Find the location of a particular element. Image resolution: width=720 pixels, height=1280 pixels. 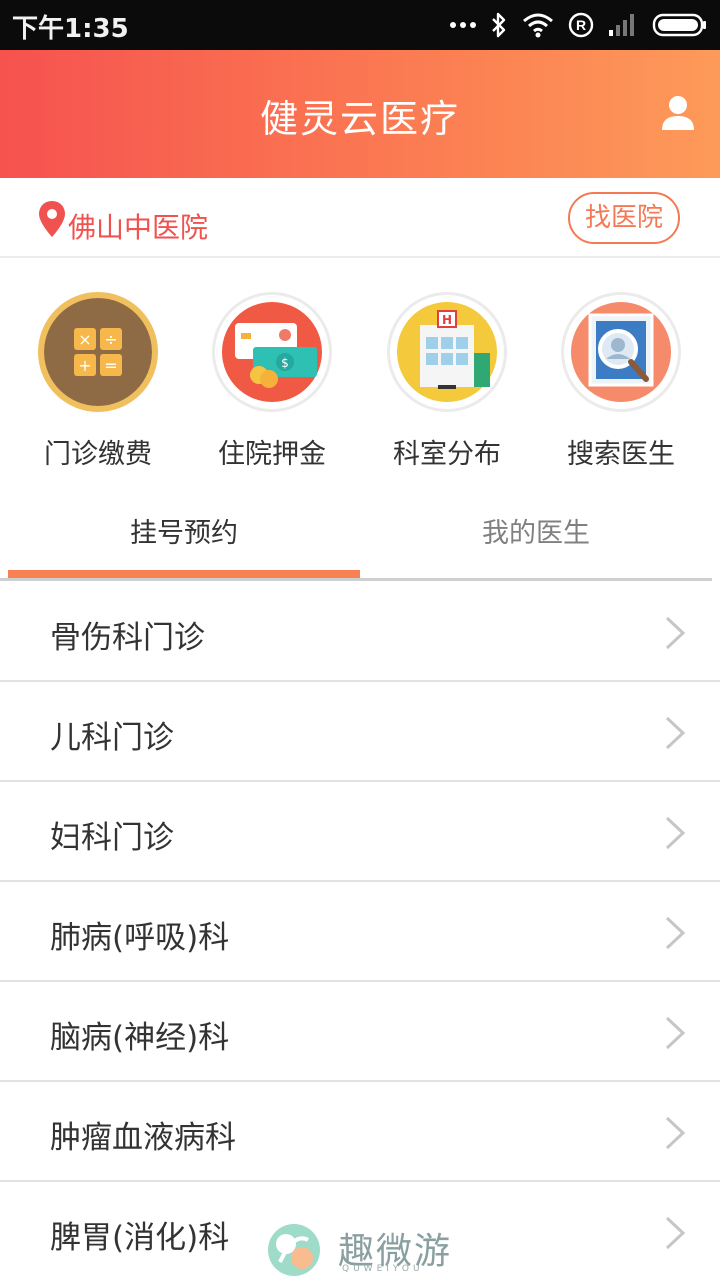

department-name: 骨伤科门诊 is located at coordinates (127, 638).